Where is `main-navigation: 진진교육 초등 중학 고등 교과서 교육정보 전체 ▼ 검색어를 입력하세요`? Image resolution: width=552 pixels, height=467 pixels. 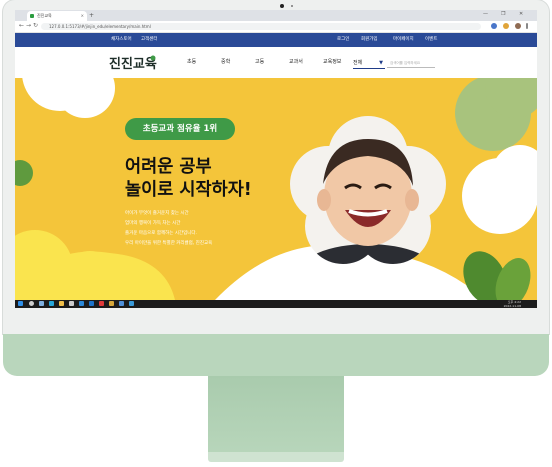 main-navigation: 진진교육 초등 중학 고등 교과서 교육정보 전체 ▼ 검색어를 입력하세요 is located at coordinates (276, 62).